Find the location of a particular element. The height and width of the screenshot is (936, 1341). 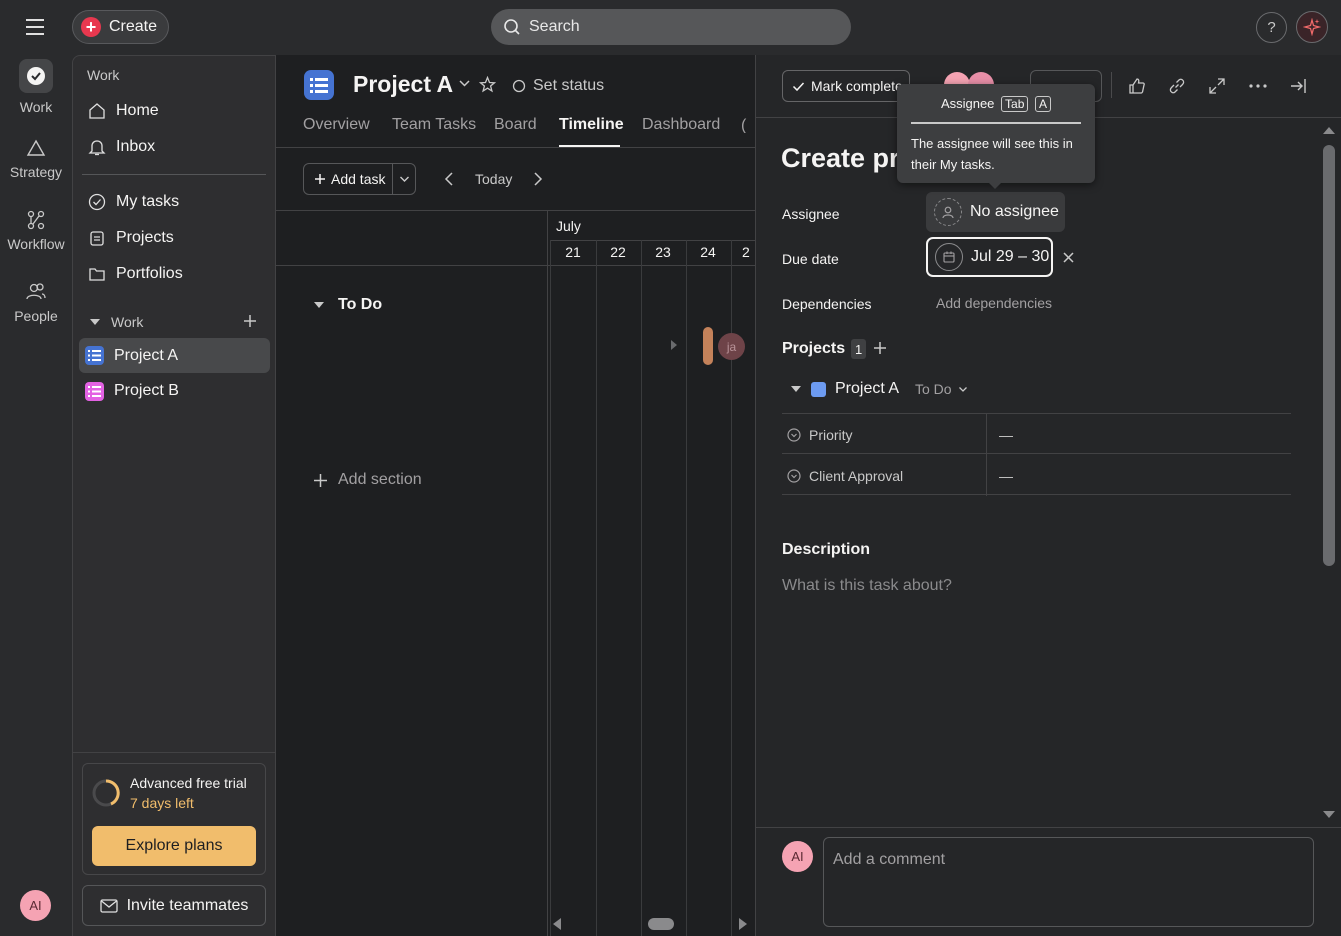

timeline-month: July is located at coordinates (568, 226).